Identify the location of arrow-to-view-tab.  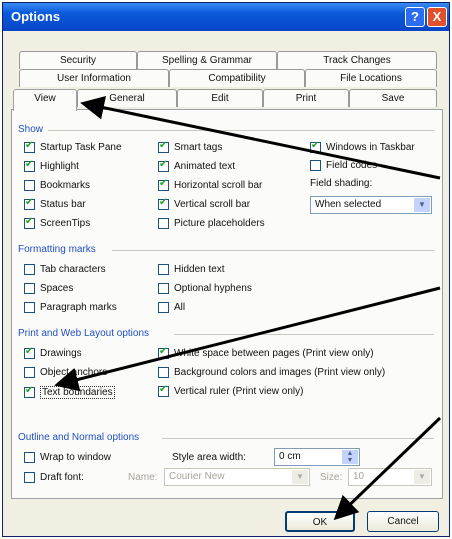
(260, 137).